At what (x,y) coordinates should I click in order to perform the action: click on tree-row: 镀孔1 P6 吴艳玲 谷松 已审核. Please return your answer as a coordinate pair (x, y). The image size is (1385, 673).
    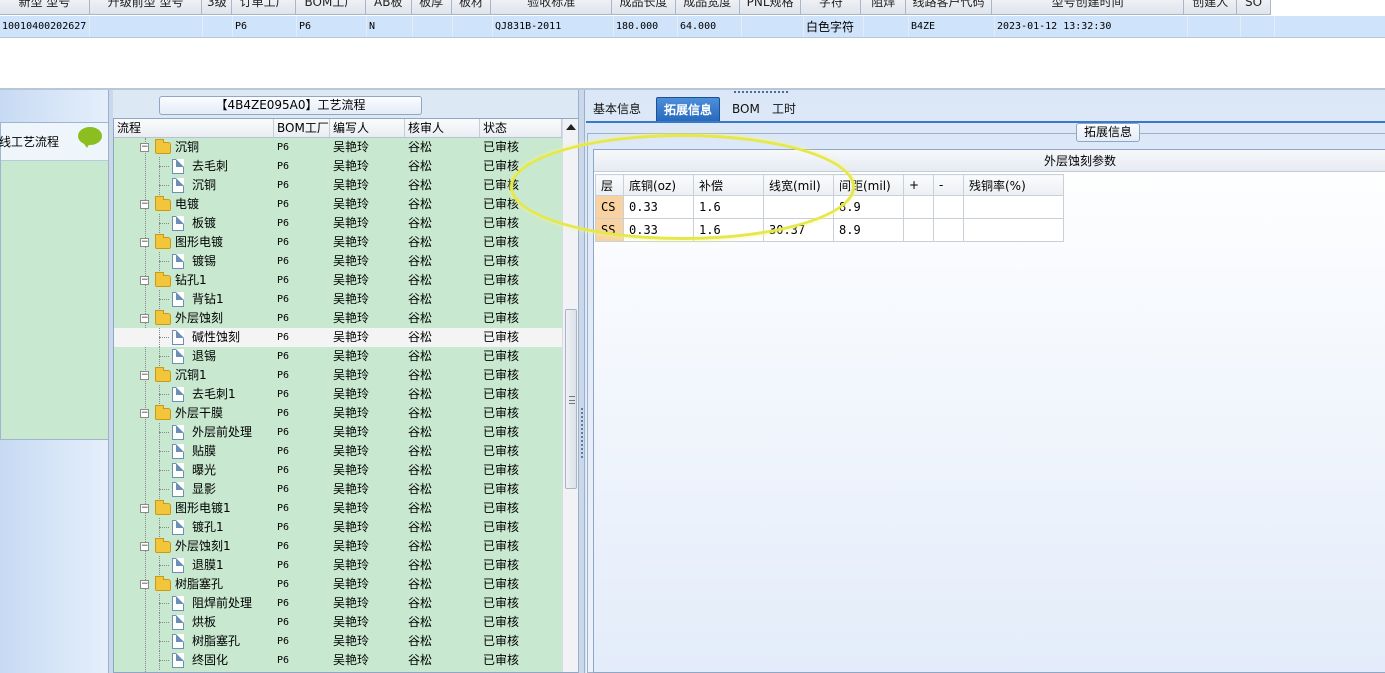
    Looking at the image, I should click on (338, 527).